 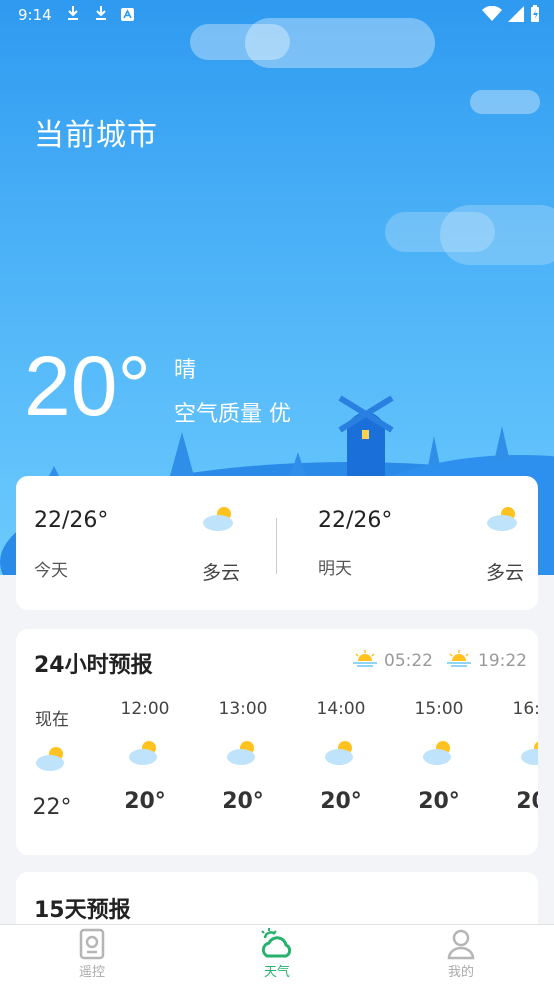 I want to click on sunrise-time: 05:22, so click(x=408, y=660).